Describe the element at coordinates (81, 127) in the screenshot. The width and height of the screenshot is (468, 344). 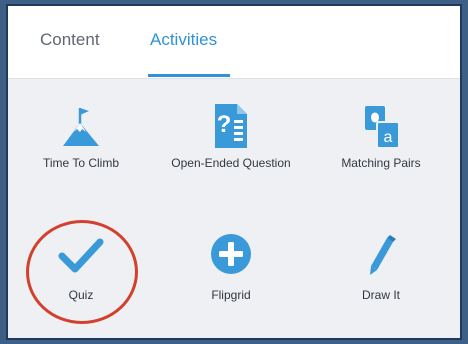
I see `mountain-flag-icon` at that location.